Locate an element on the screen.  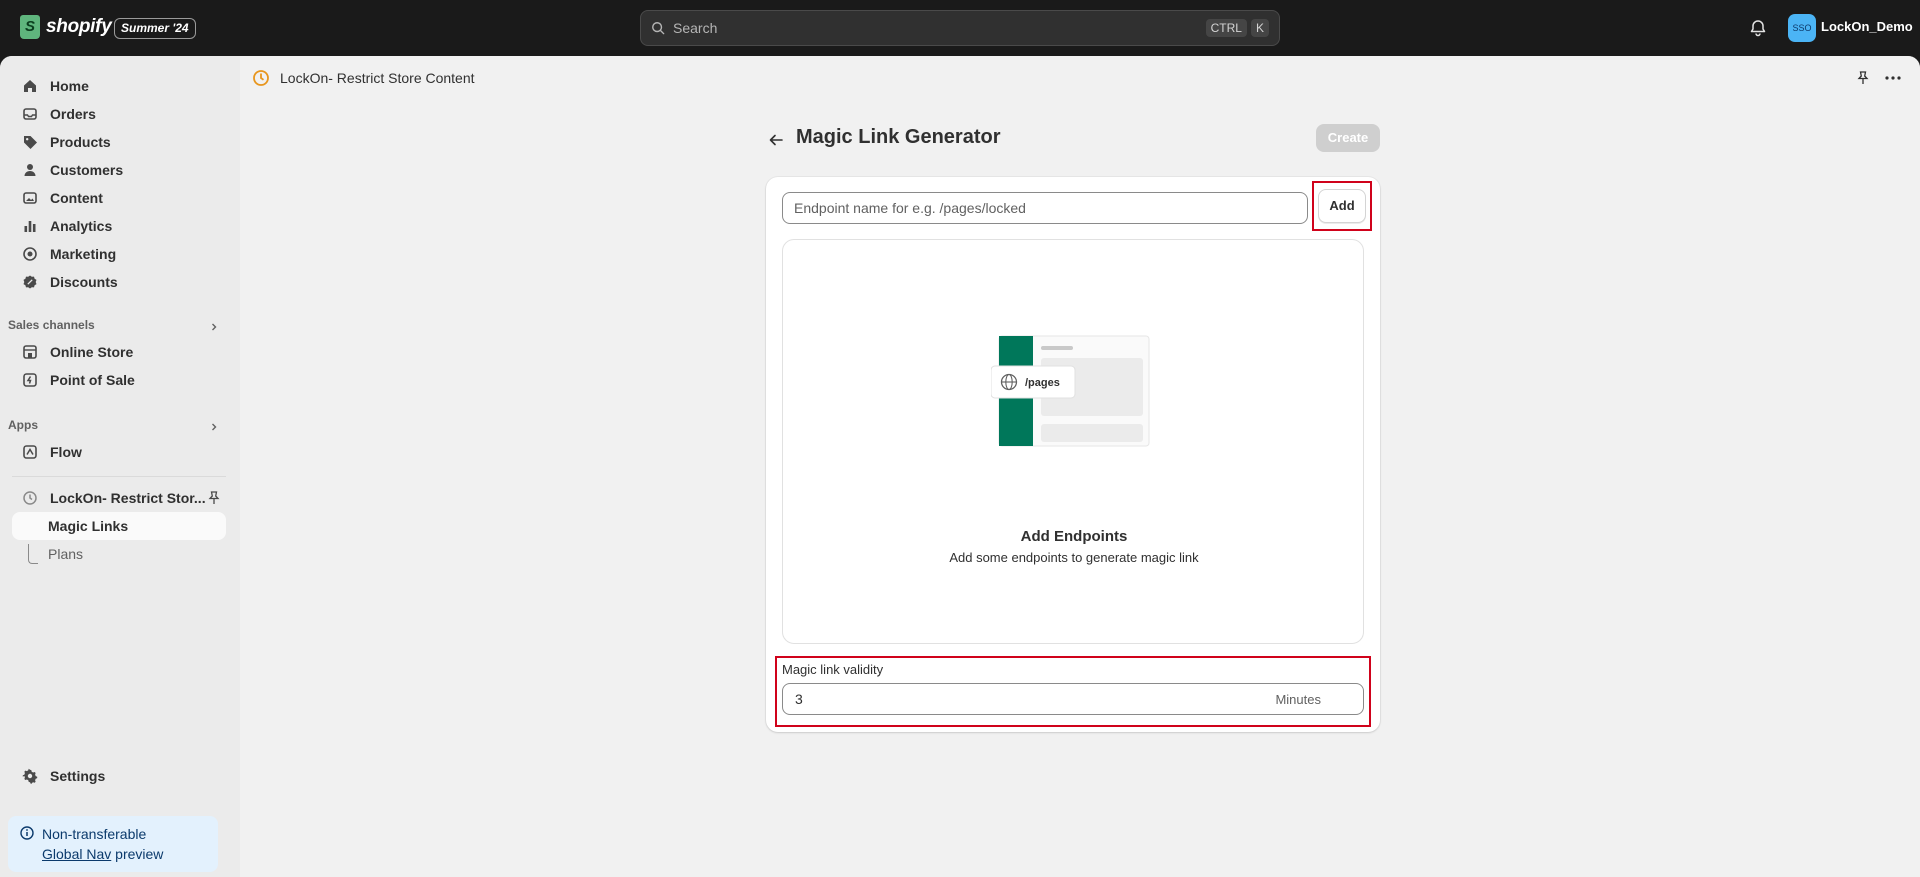
sidebar-item-label: Flow is located at coordinates (66, 452).